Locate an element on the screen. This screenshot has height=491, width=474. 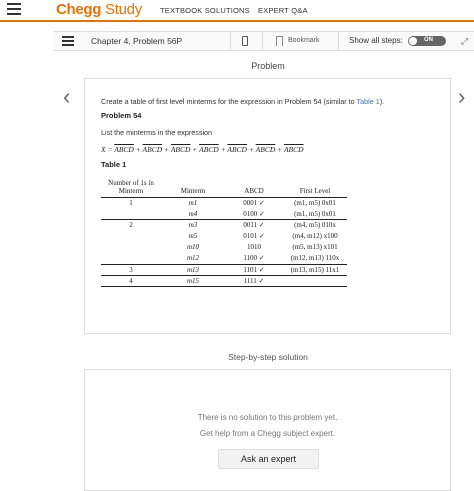
cell-abcd: 1010 is located at coordinates (254, 247).